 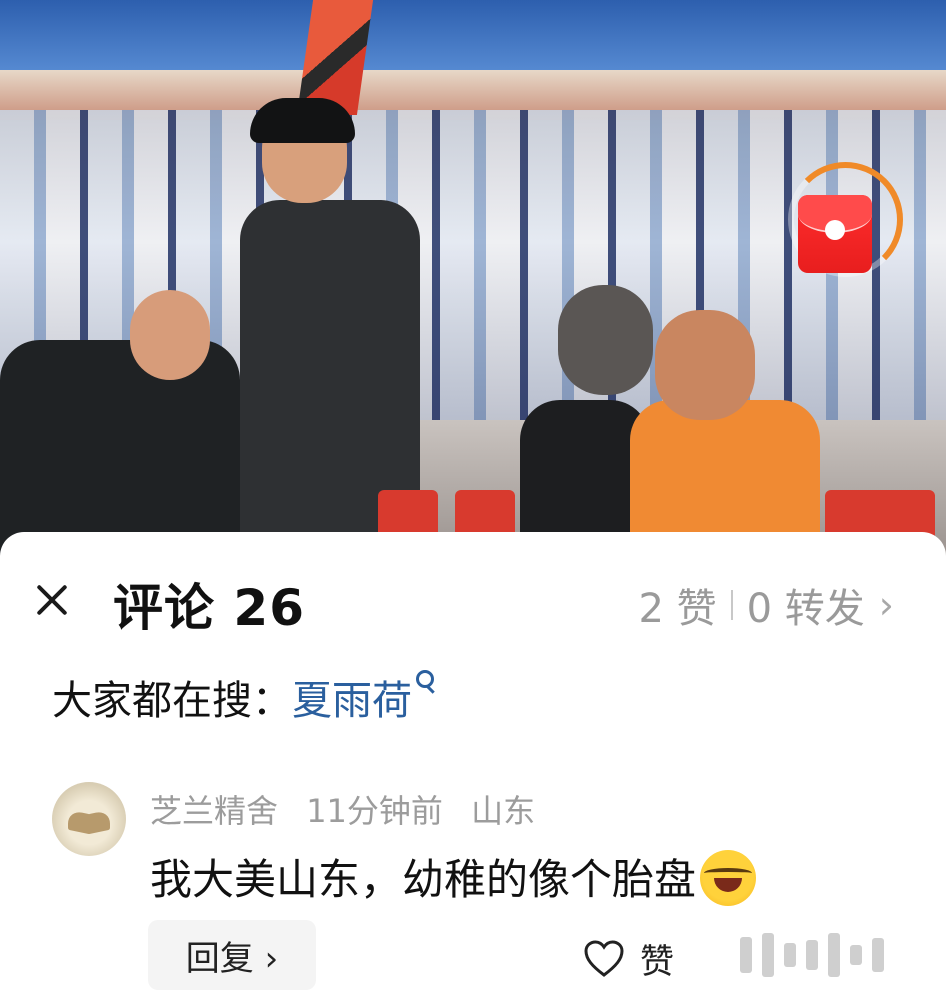 What do you see at coordinates (728, 878) in the screenshot?
I see `laughing-crying-emoji-icon` at bounding box center [728, 878].